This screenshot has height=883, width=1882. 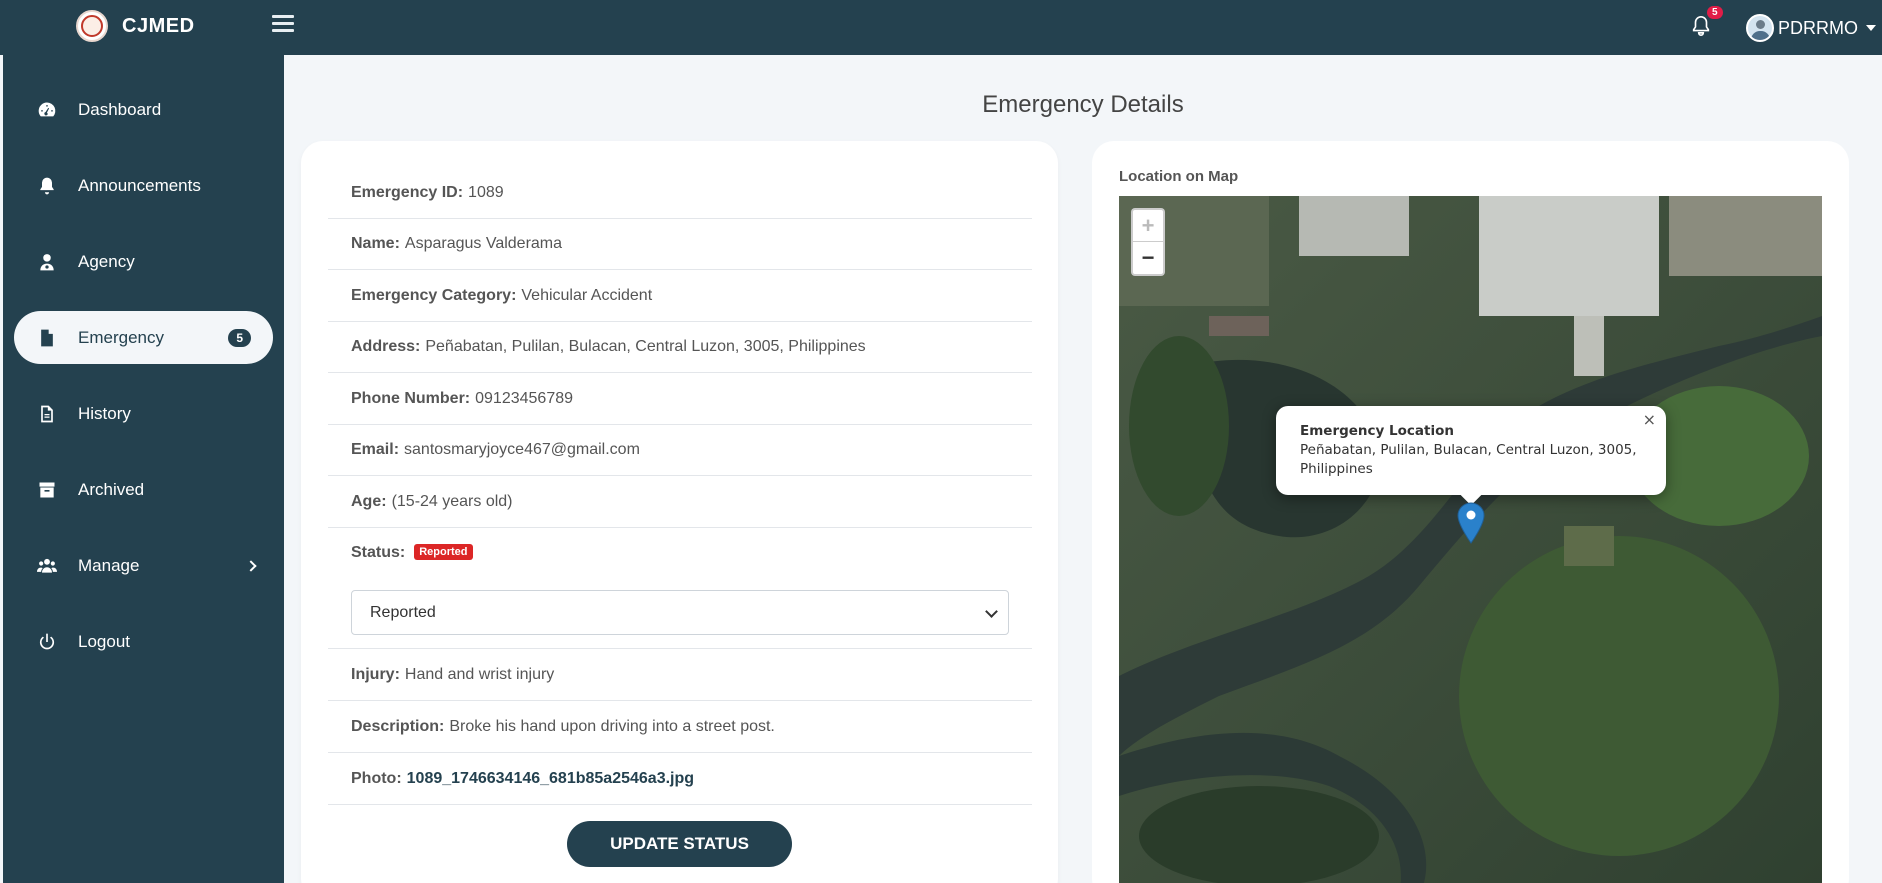 What do you see at coordinates (375, 243) in the screenshot?
I see `detail-label: Name:` at bounding box center [375, 243].